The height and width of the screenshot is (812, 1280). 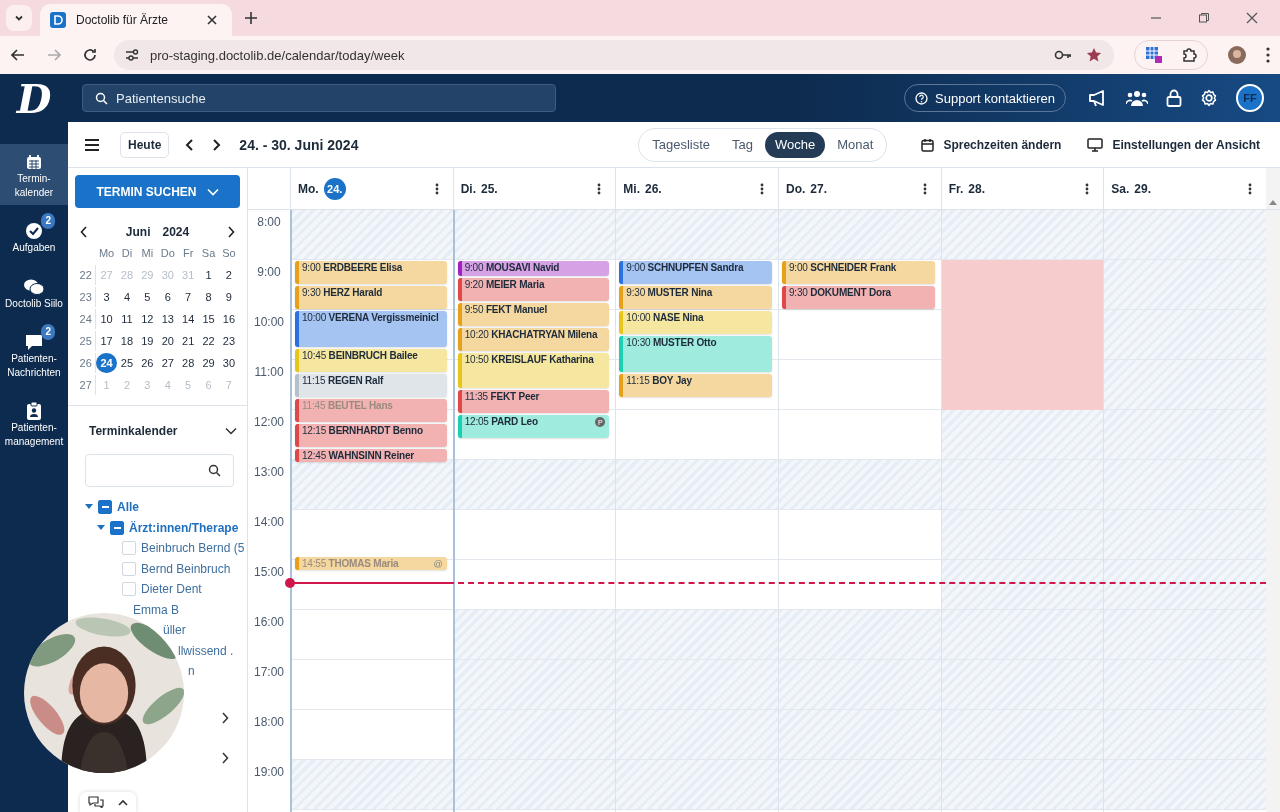 I want to click on calendar-day: 16, so click(x=229, y=319).